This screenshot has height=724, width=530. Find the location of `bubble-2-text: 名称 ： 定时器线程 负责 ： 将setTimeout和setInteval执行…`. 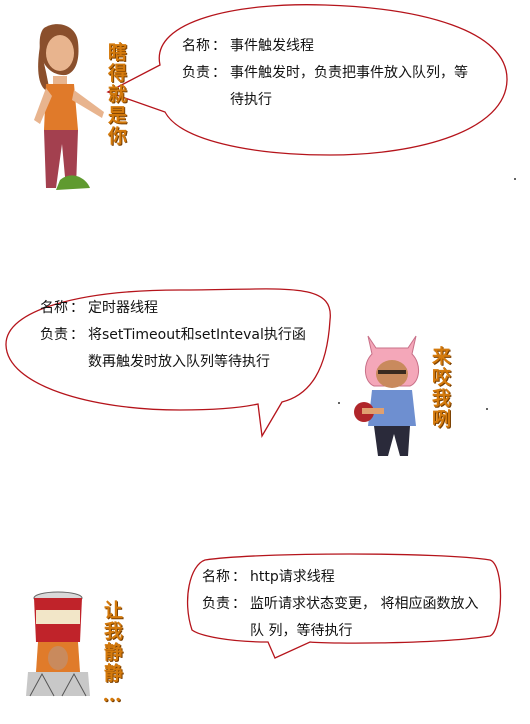

bubble-2-text: 名称 ： 定时器线程 负责 ： 将setTimeout和setInteval执行… is located at coordinates (182, 335).